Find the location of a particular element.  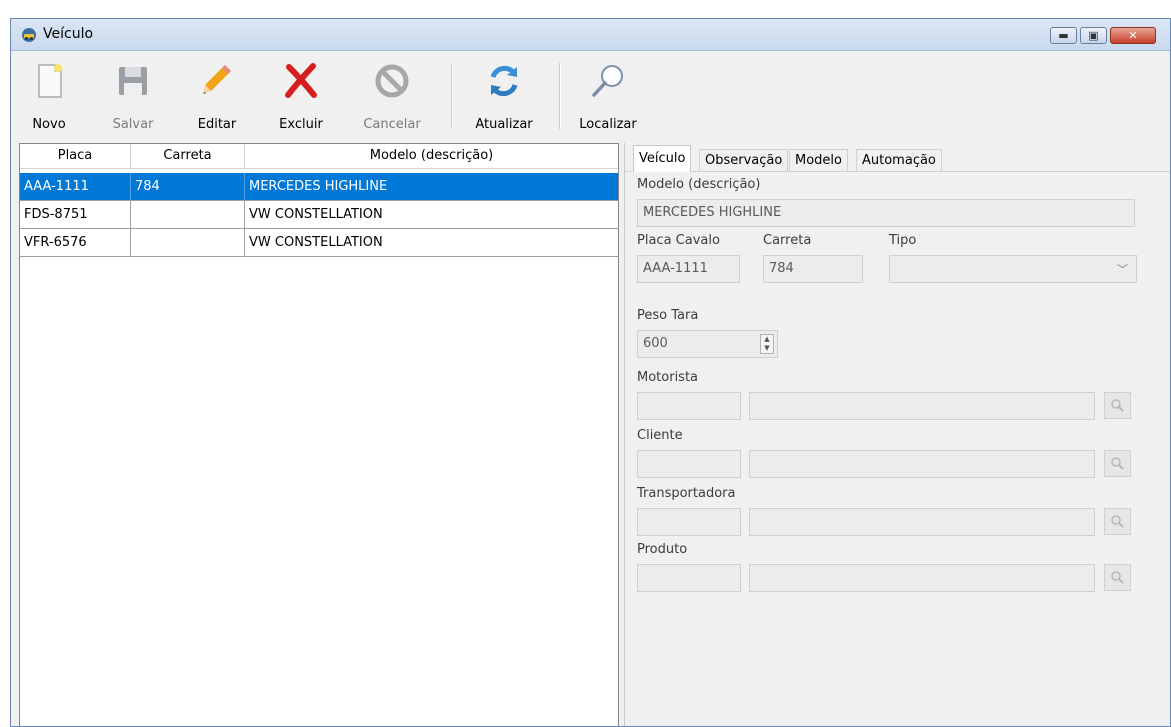

delete-button-label: Excluir is located at coordinates (301, 124).